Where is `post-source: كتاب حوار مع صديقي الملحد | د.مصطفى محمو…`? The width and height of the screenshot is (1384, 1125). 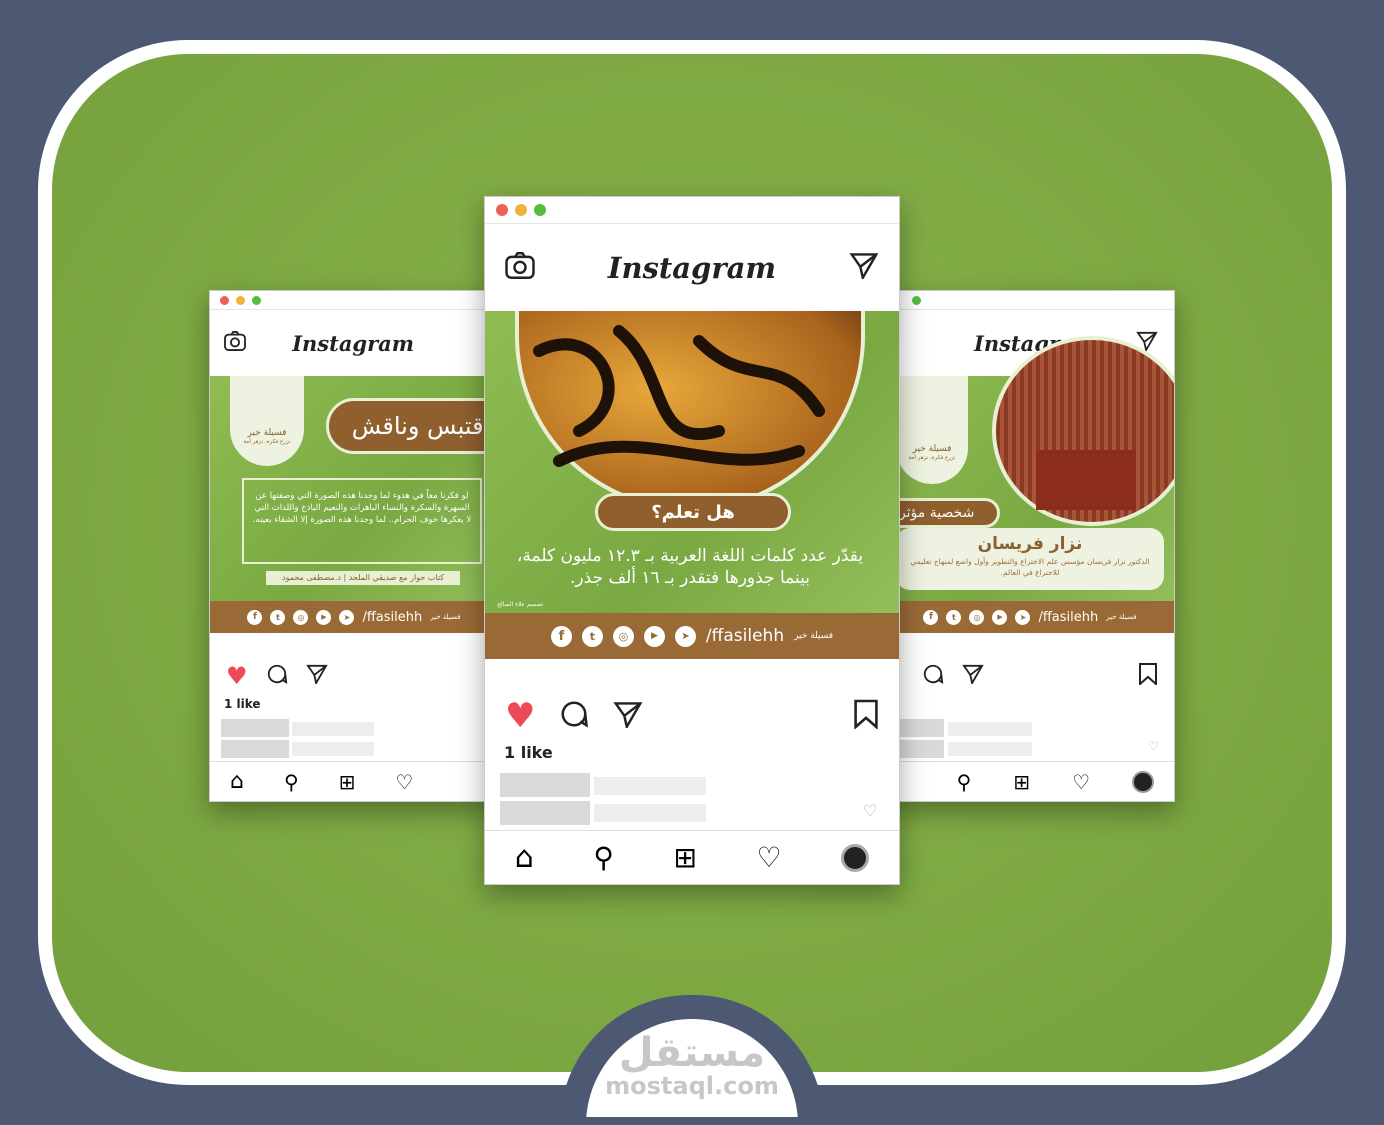
post-source: كتاب حوار مع صديقي الملحد | د.مصطفى محمو… is located at coordinates (363, 578).